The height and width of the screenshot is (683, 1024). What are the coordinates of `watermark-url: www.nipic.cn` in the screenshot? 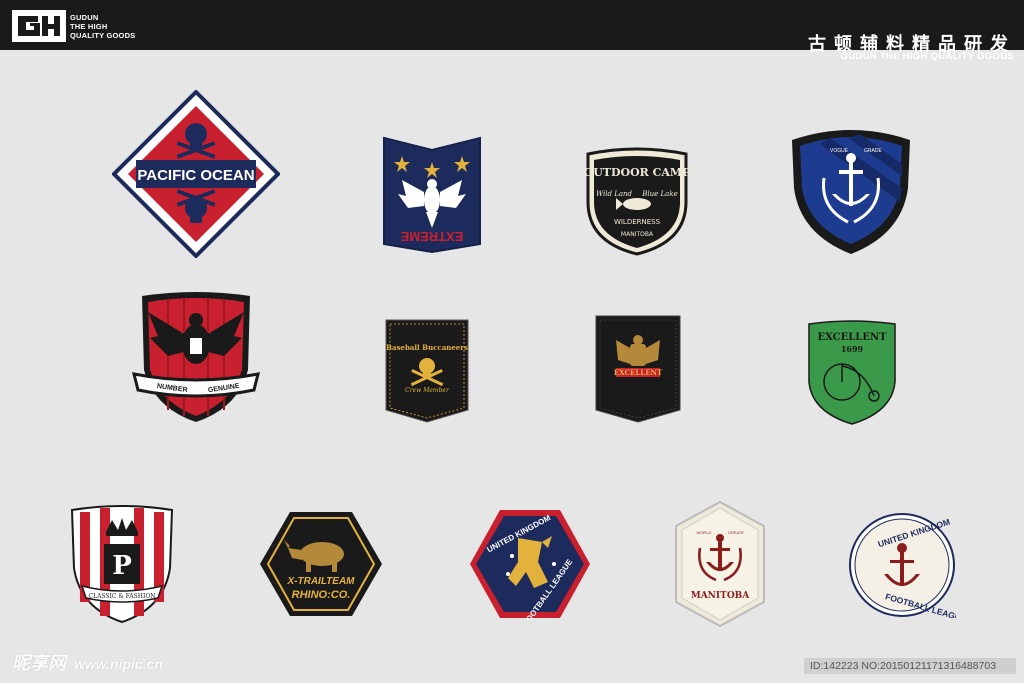 It's located at (118, 664).